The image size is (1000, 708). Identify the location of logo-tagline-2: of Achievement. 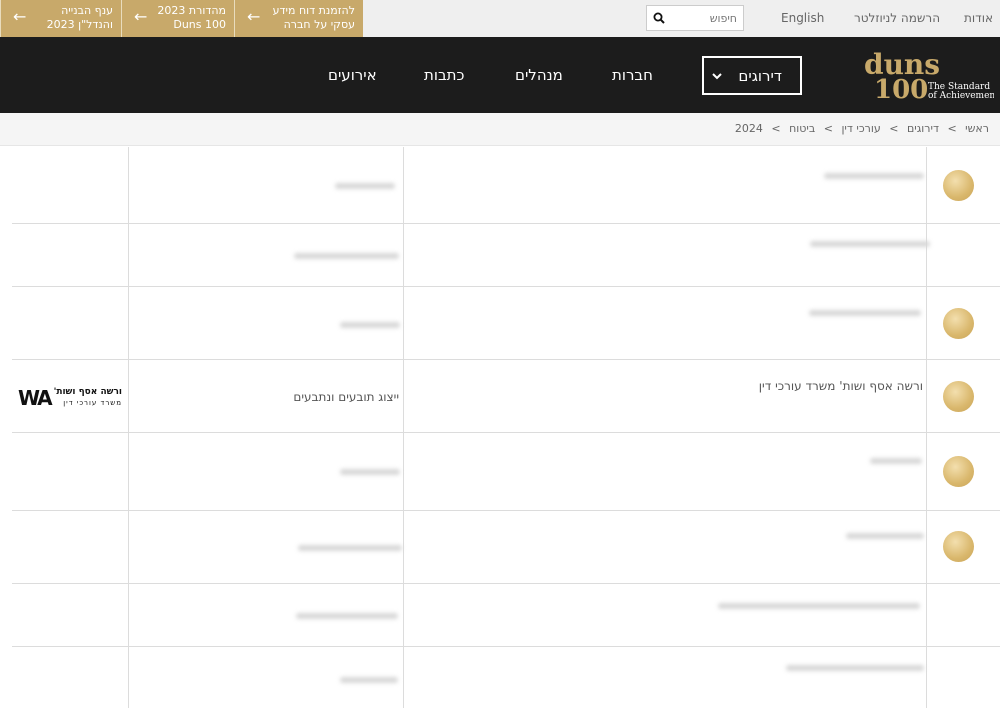
(961, 96).